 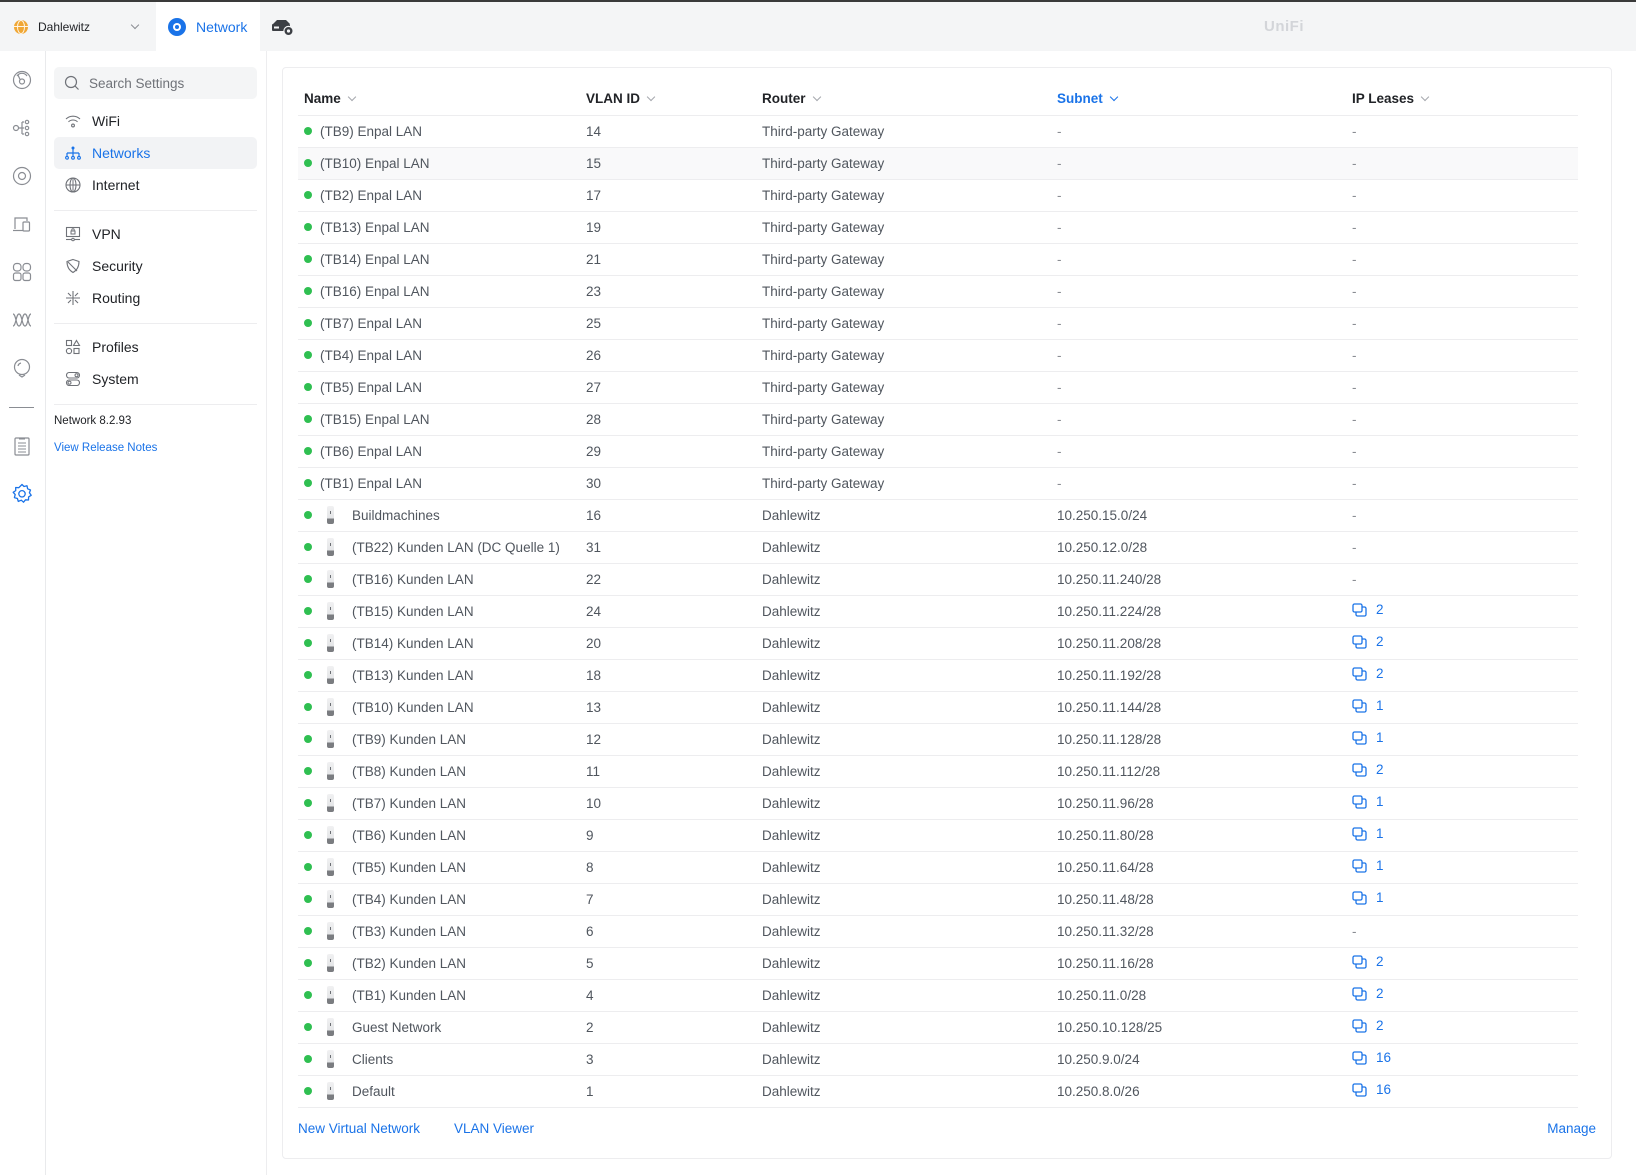 What do you see at coordinates (1080, 99) in the screenshot?
I see `column-label: Subnet` at bounding box center [1080, 99].